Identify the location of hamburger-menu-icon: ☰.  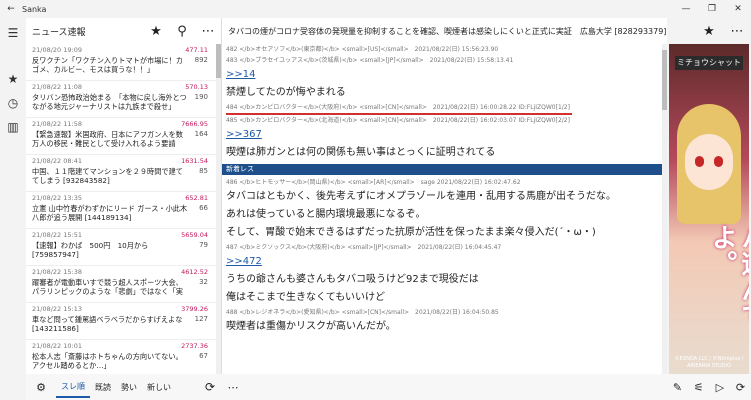
(13, 33).